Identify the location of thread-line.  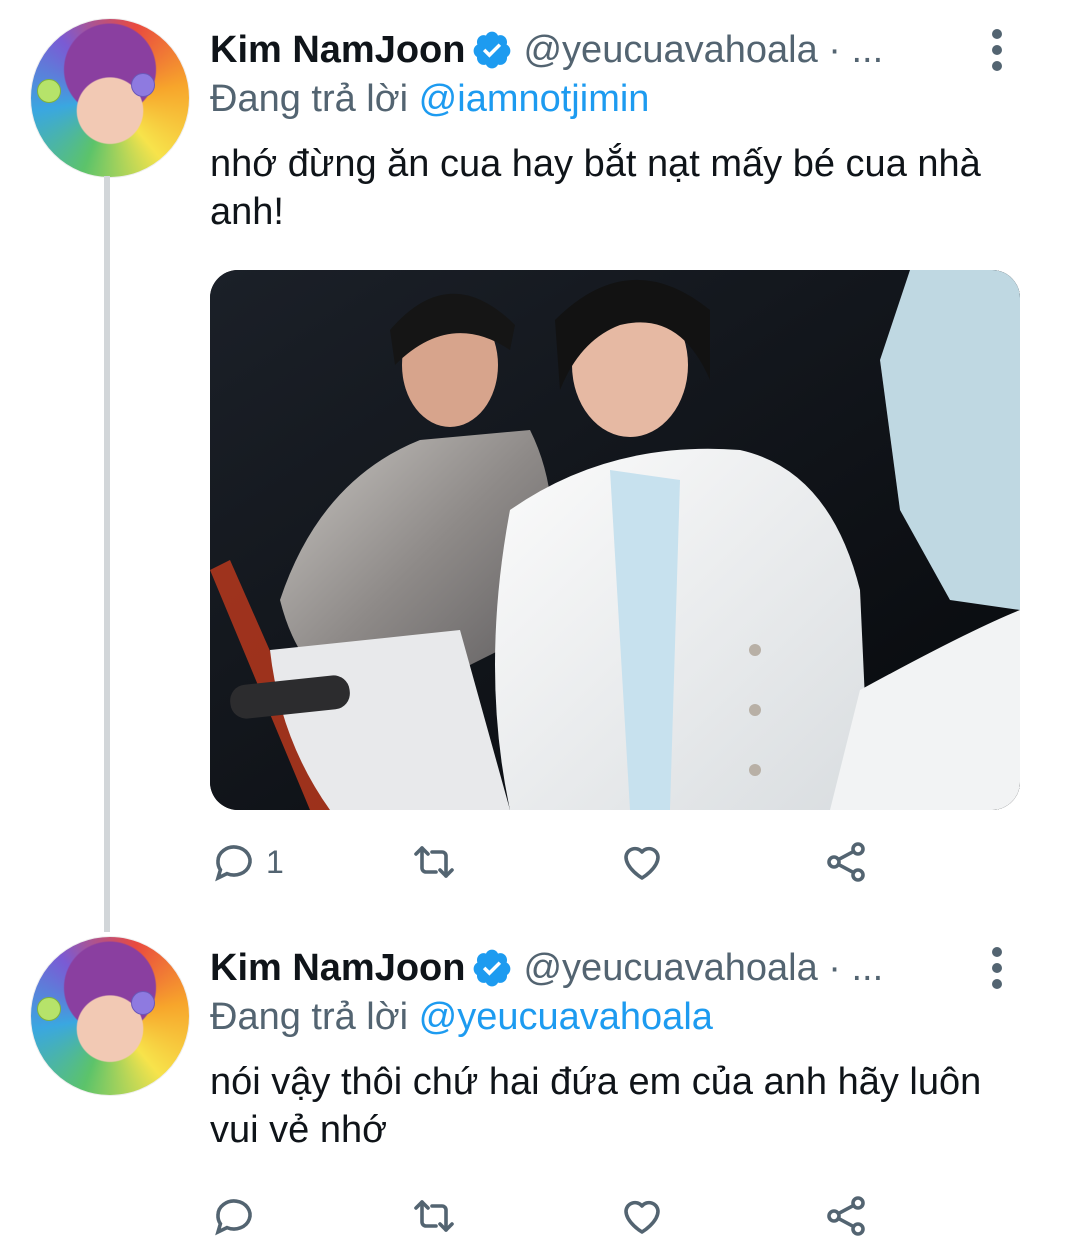
(107, 554).